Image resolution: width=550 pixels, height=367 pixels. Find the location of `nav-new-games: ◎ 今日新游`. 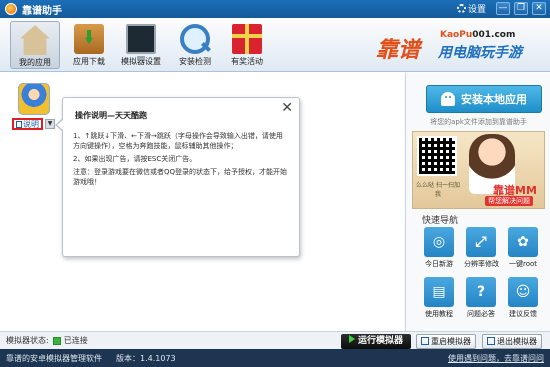

nav-new-games: ◎ 今日新游 is located at coordinates (439, 248).